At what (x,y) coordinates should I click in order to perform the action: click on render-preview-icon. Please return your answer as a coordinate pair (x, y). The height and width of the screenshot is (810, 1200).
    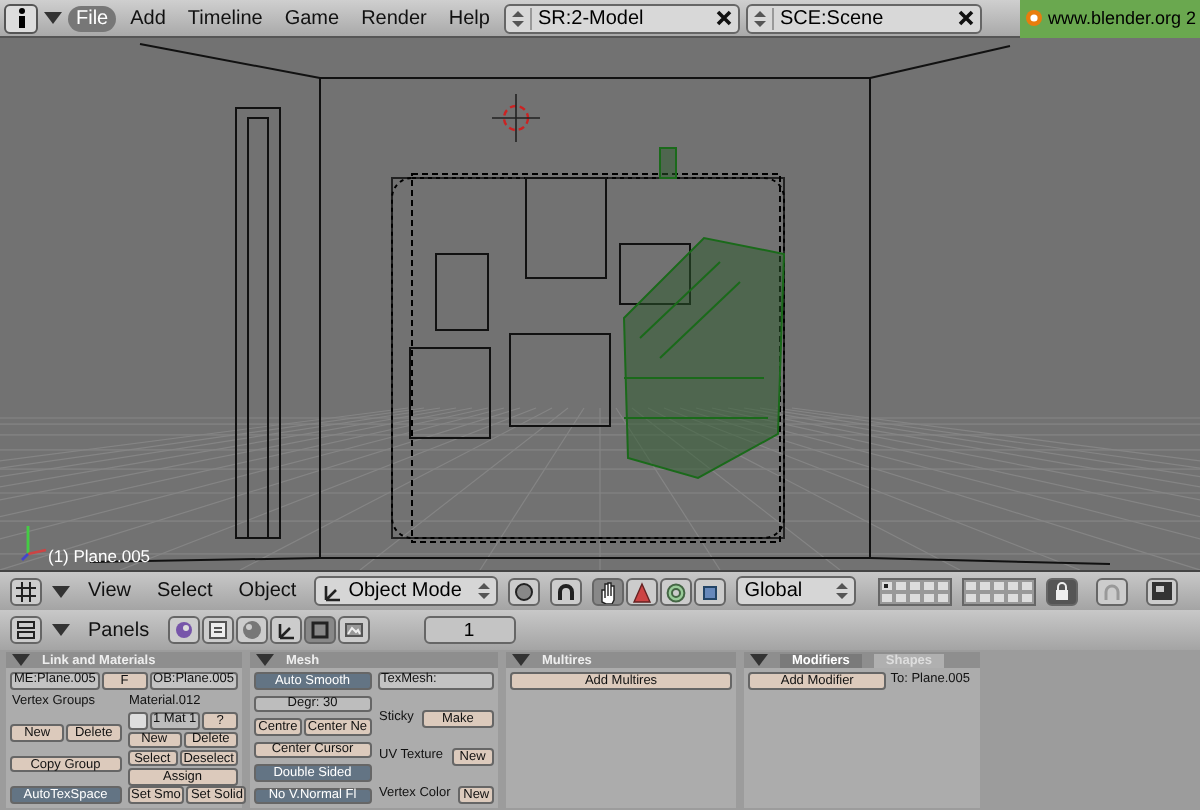
    Looking at the image, I should click on (1162, 591).